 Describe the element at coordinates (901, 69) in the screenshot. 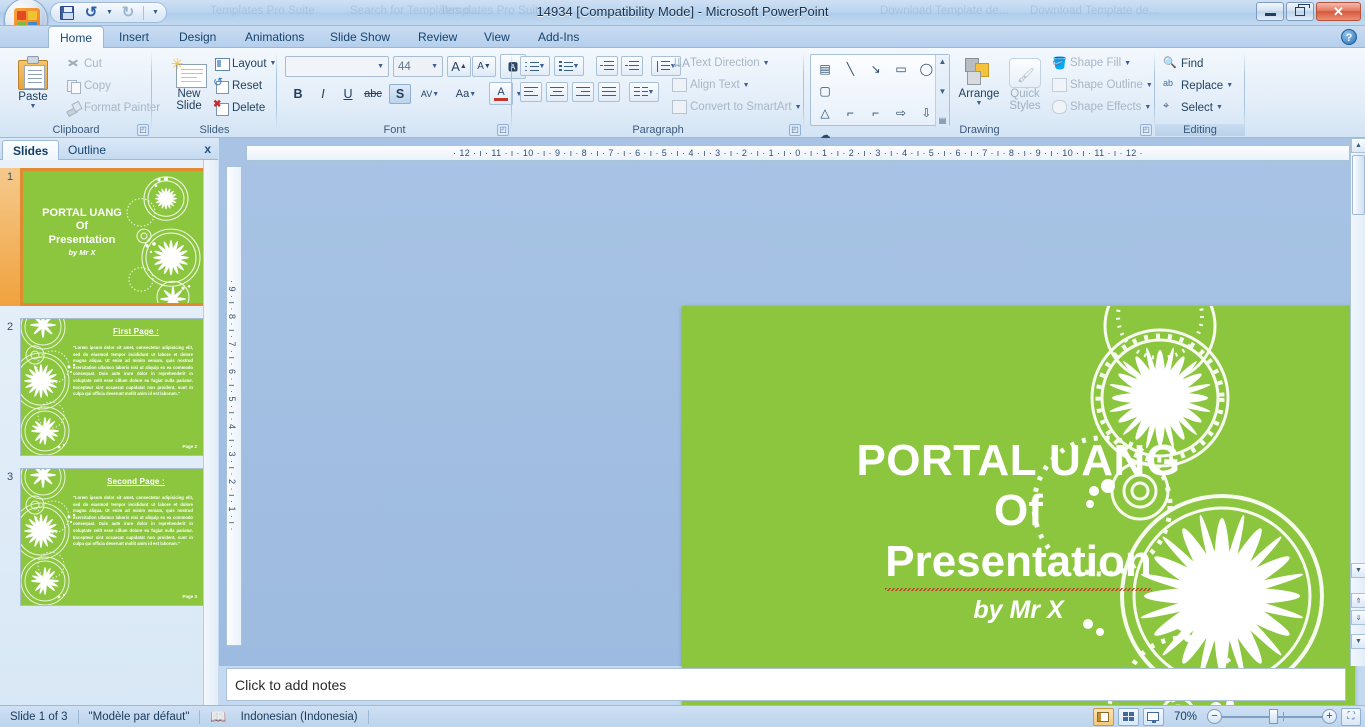

I see `shape-rectangle-icon: ▭` at that location.